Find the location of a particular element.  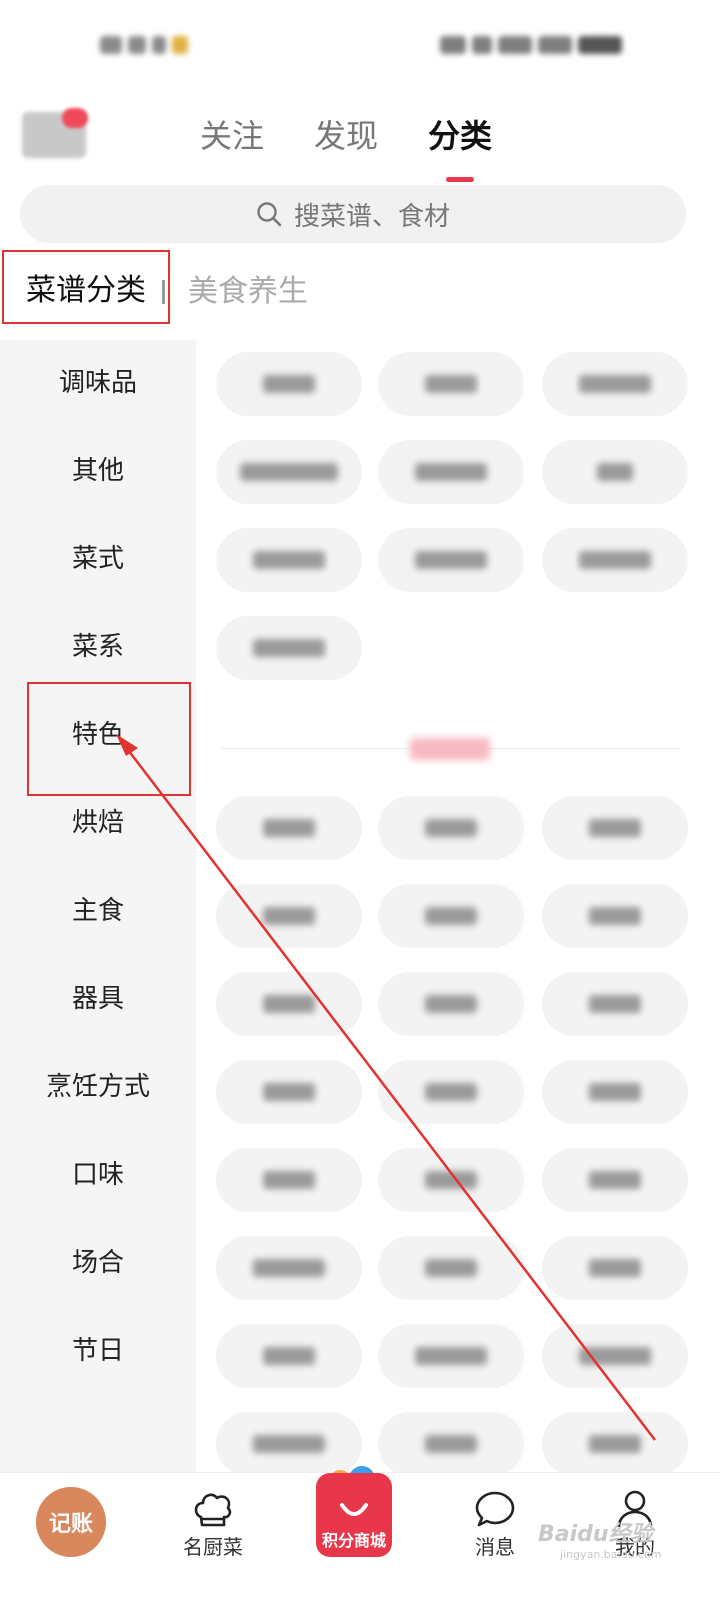

sidebar-item-utensils: 器具 is located at coordinates (98, 996).